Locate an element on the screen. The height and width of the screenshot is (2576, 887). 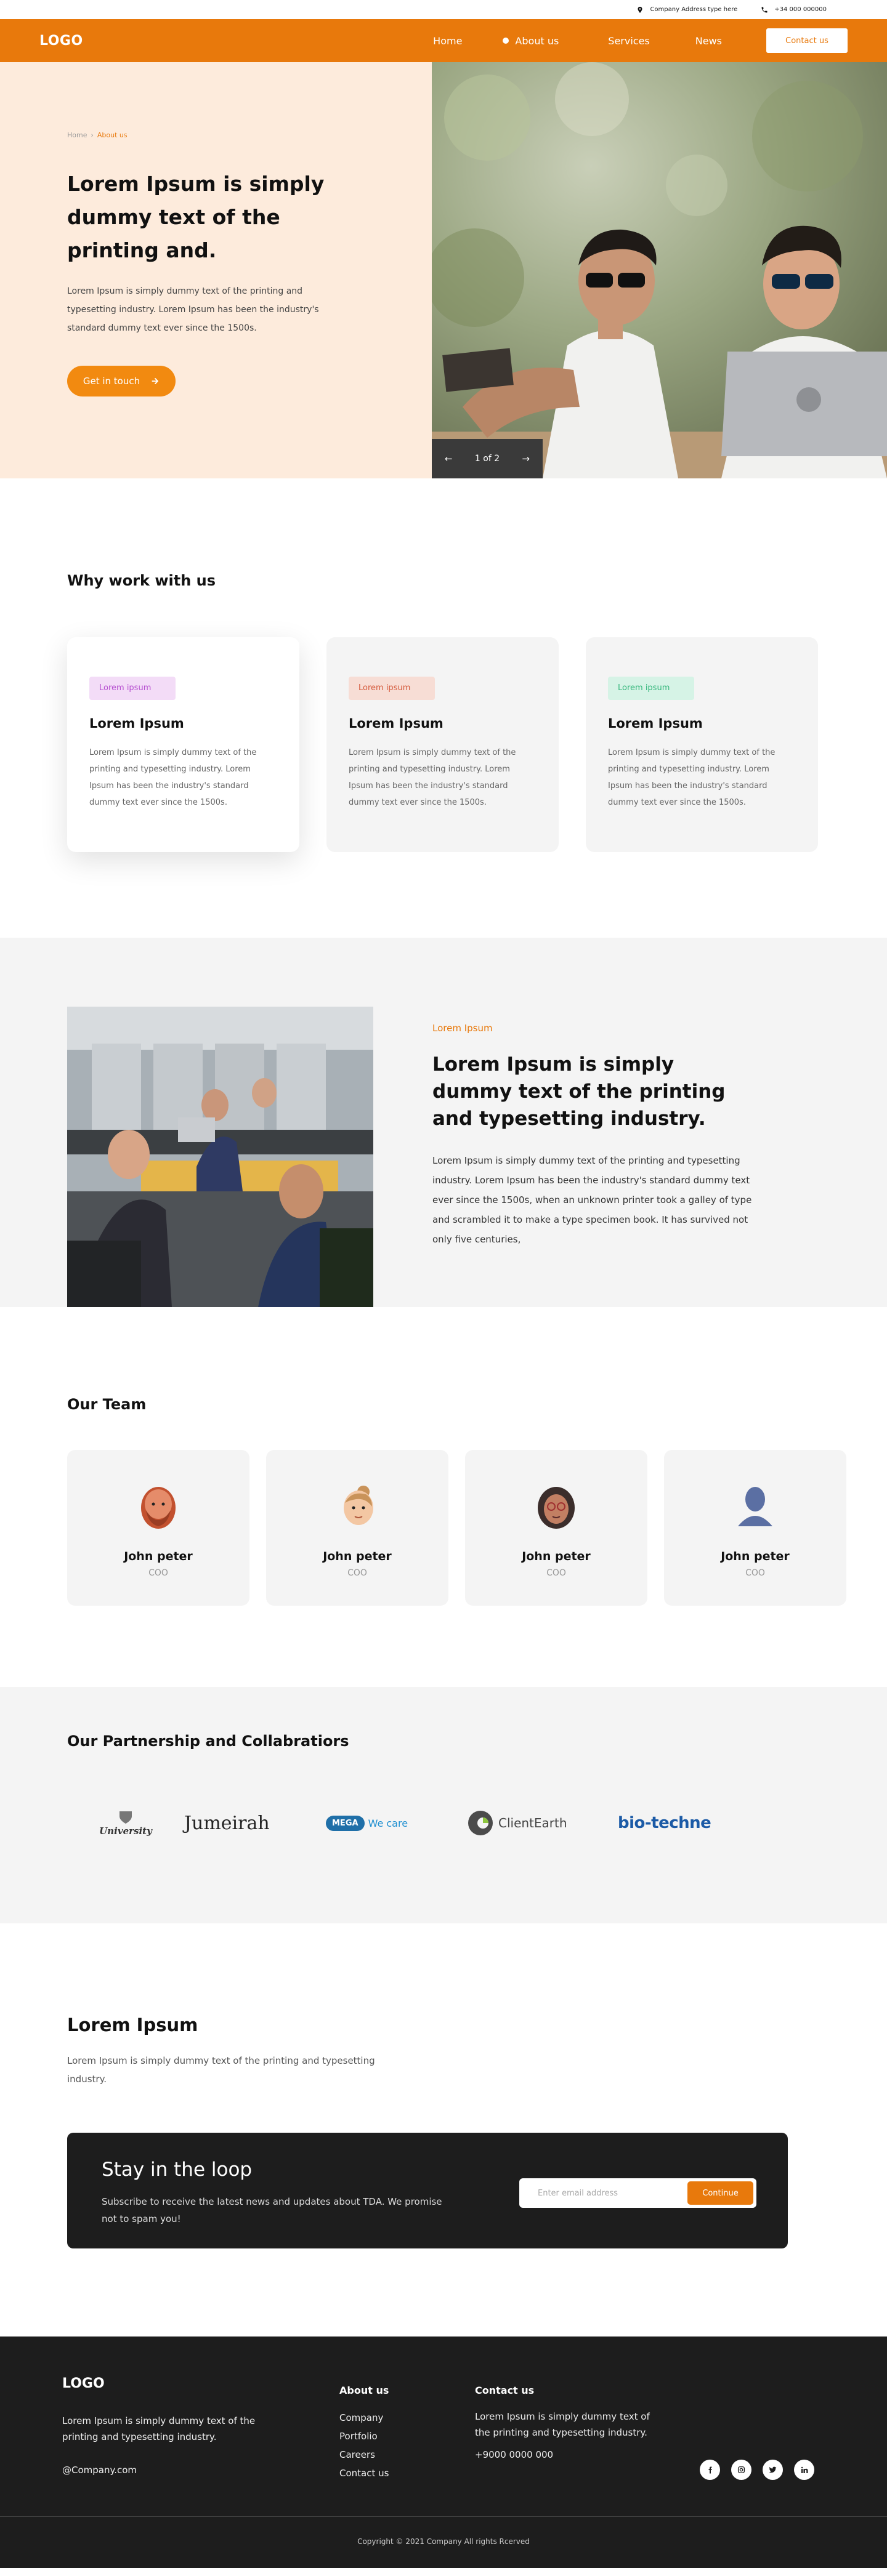
breadcrumb-home: Home is located at coordinates (77, 135).